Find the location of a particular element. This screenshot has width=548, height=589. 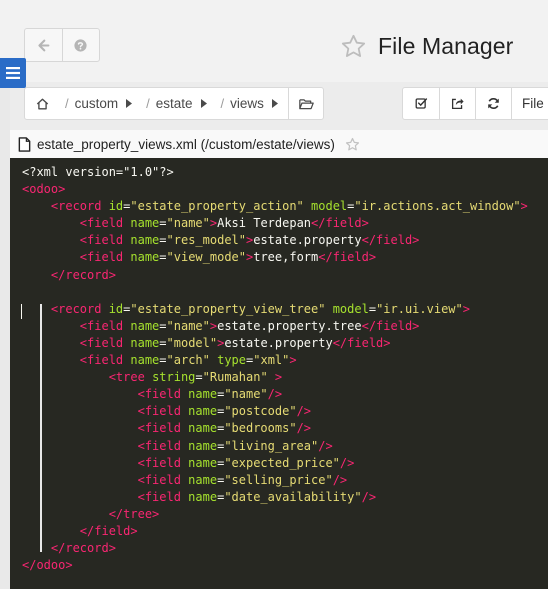

code-token: estate.property is located at coordinates (307, 240).